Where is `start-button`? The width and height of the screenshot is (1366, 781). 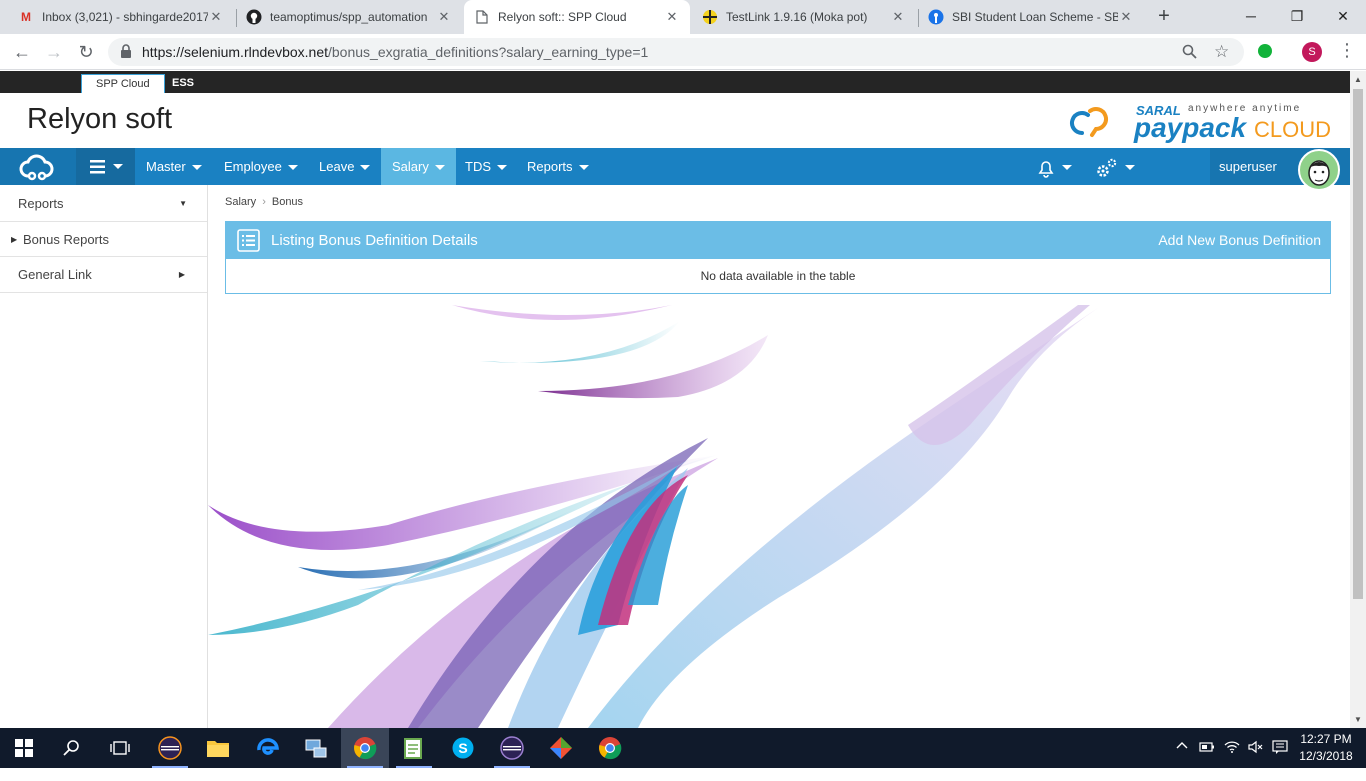 start-button is located at coordinates (24, 748).